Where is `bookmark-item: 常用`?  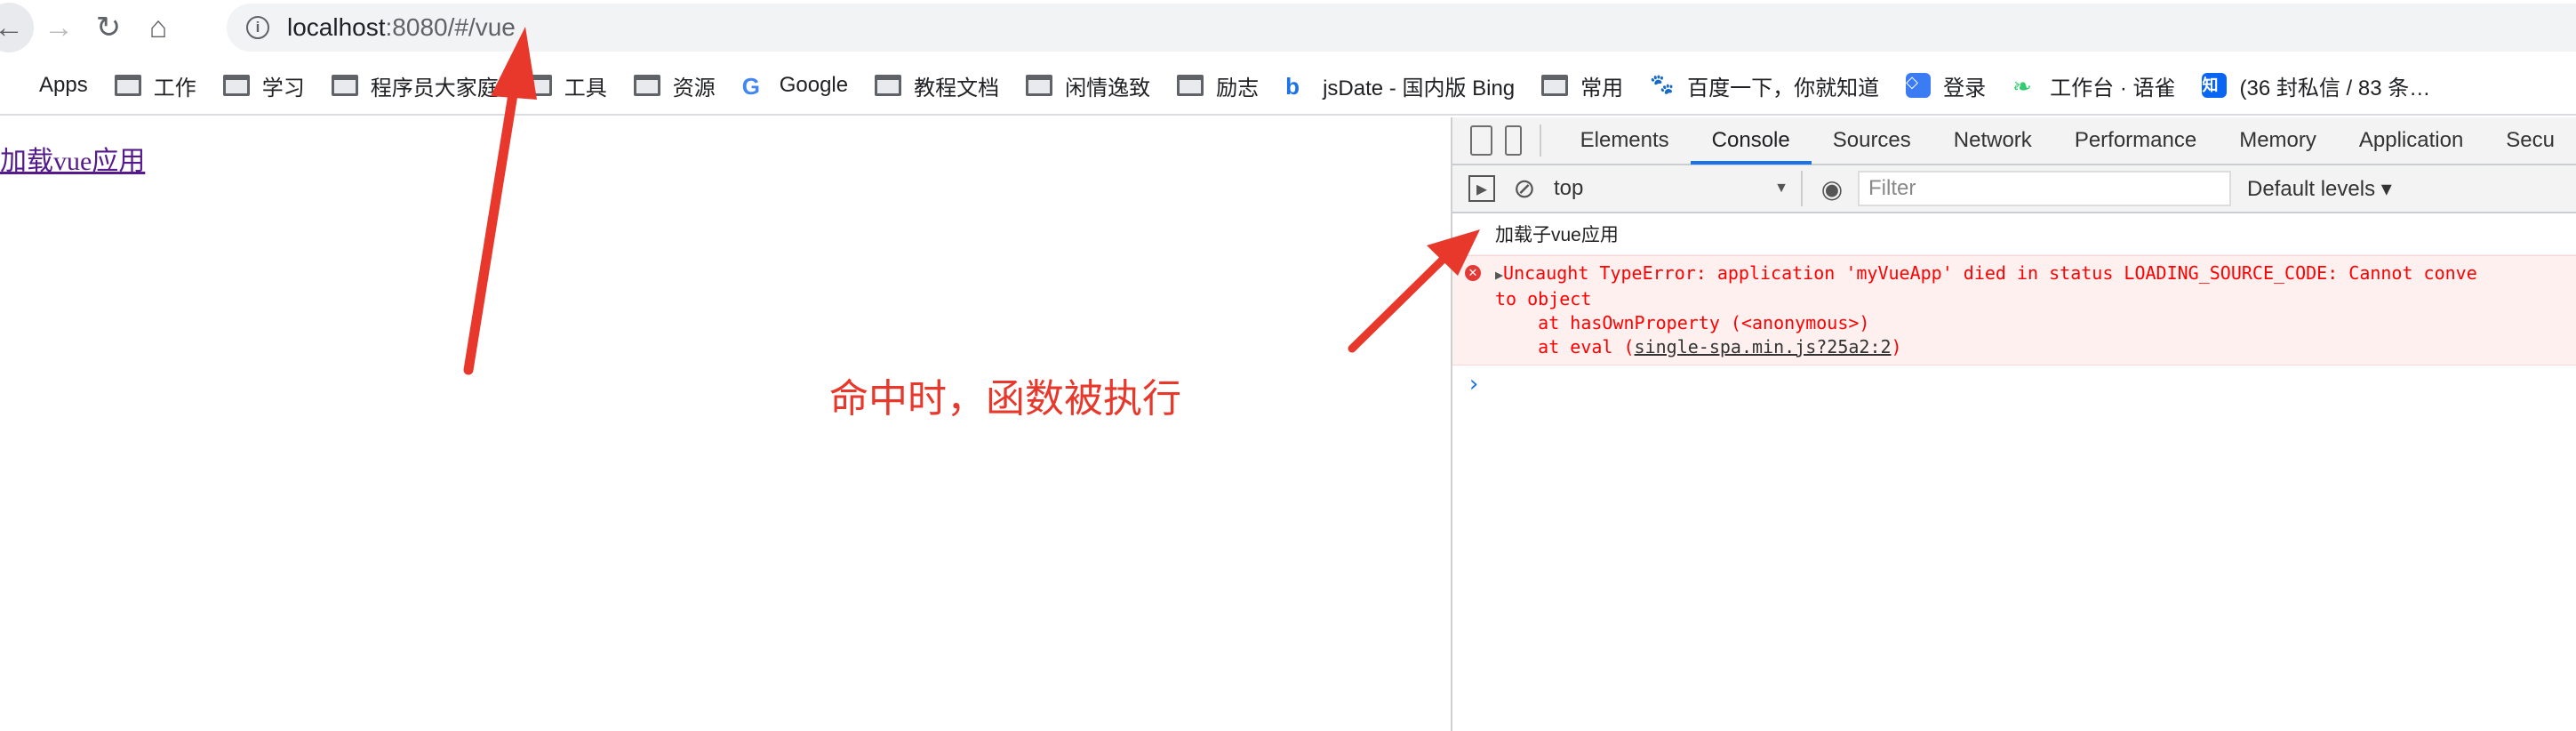 bookmark-item: 常用 is located at coordinates (1582, 85).